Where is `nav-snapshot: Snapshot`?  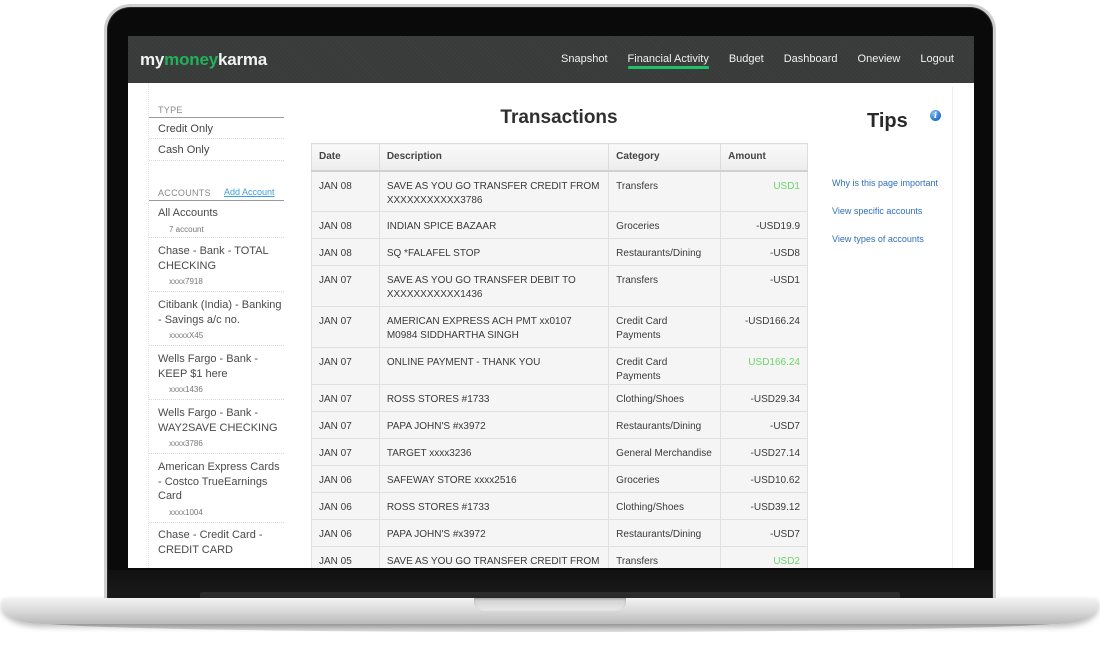
nav-snapshot: Snapshot is located at coordinates (584, 59).